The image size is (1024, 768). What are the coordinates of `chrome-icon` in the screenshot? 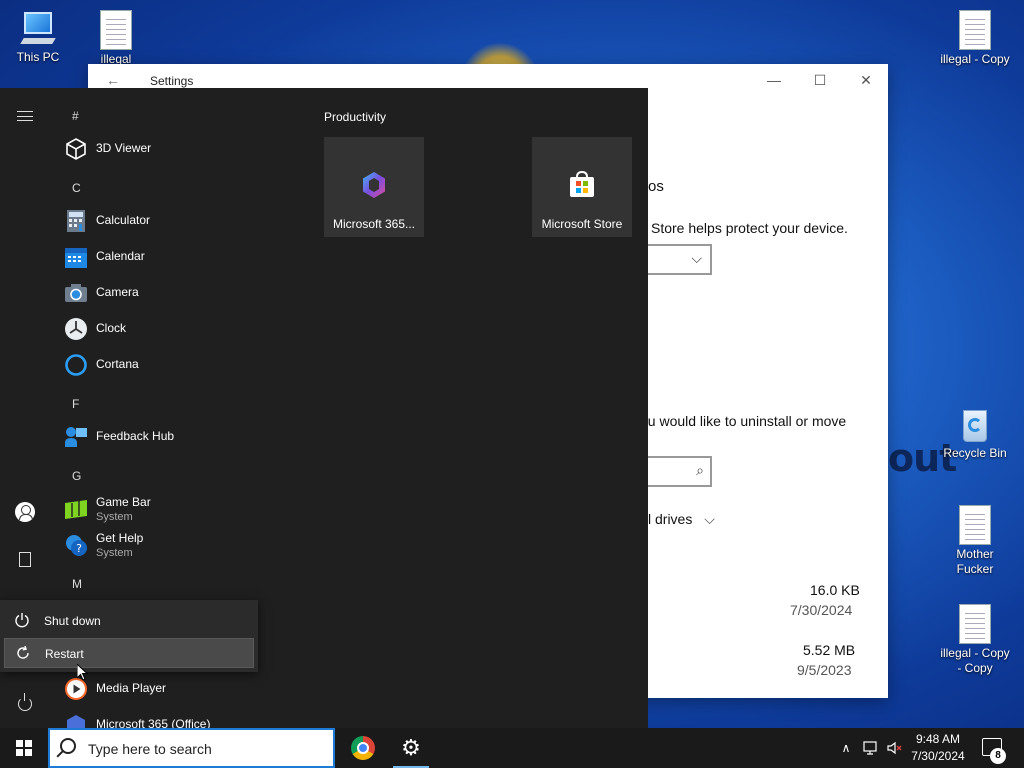 It's located at (363, 748).